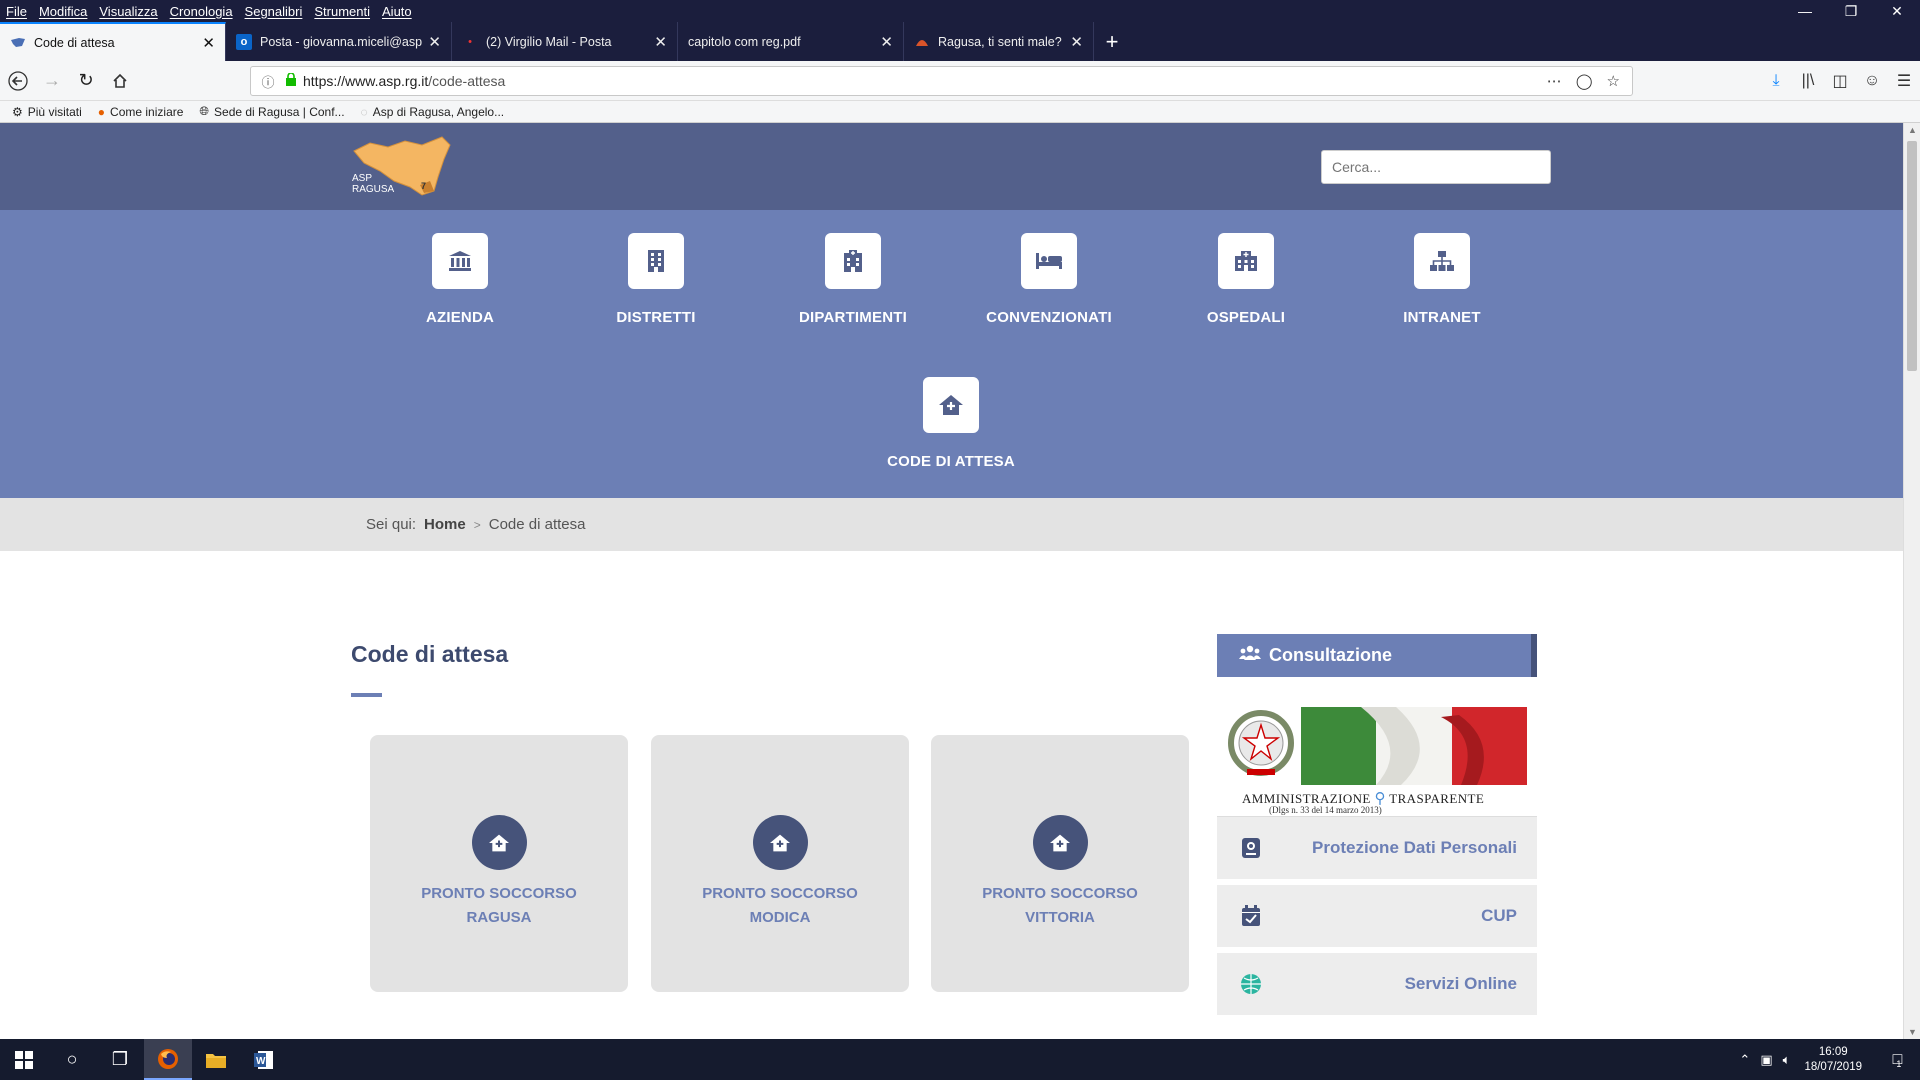 The width and height of the screenshot is (1920, 1080). I want to click on forward-button: →, so click(52, 81).